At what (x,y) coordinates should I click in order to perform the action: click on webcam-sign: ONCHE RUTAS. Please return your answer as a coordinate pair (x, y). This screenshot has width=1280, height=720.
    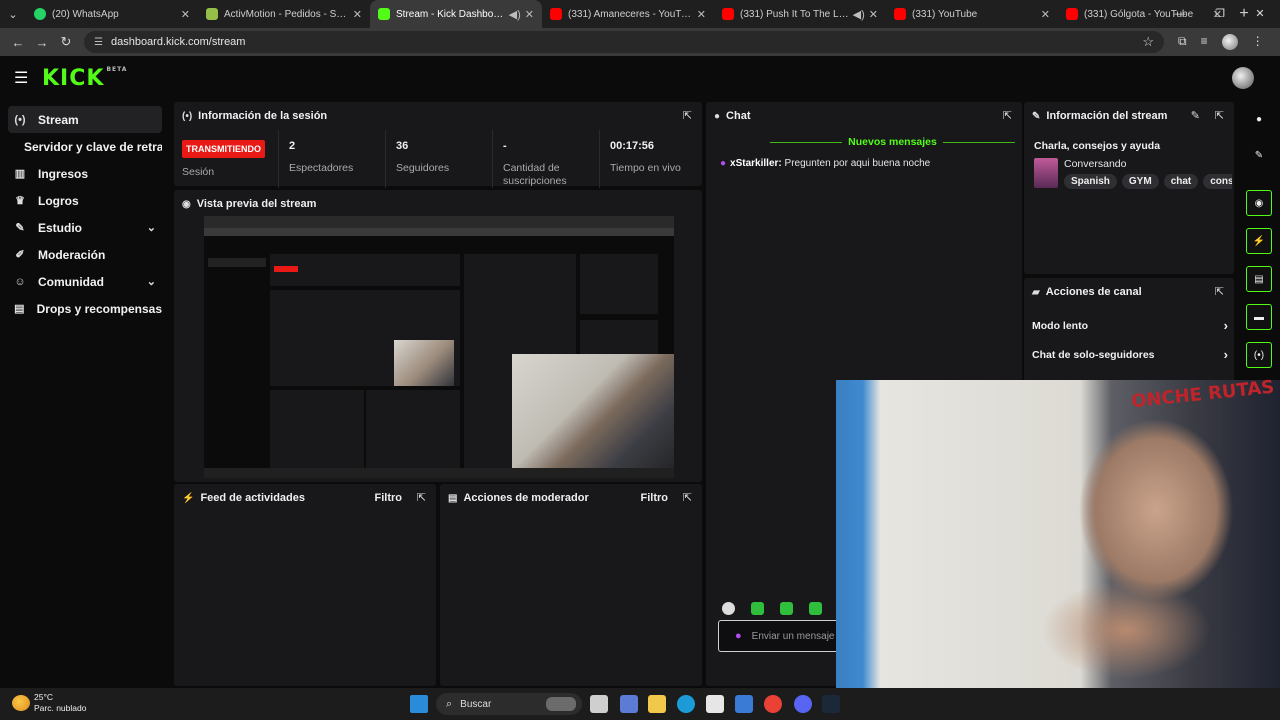
    Looking at the image, I should click on (1202, 394).